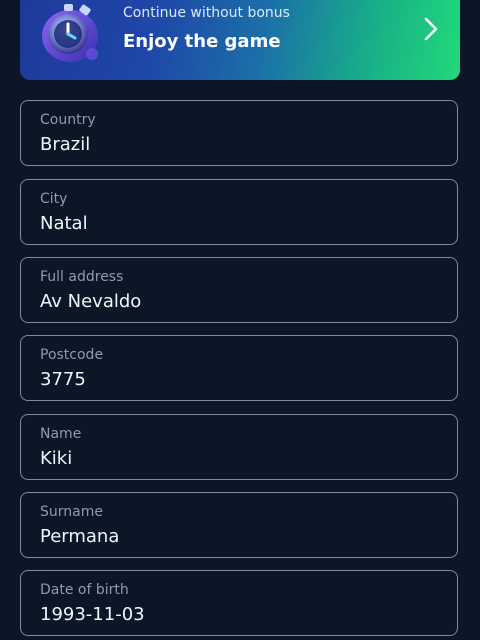 Image resolution: width=480 pixels, height=640 pixels. I want to click on full-address-value: Av Nevaldo, so click(90, 301).